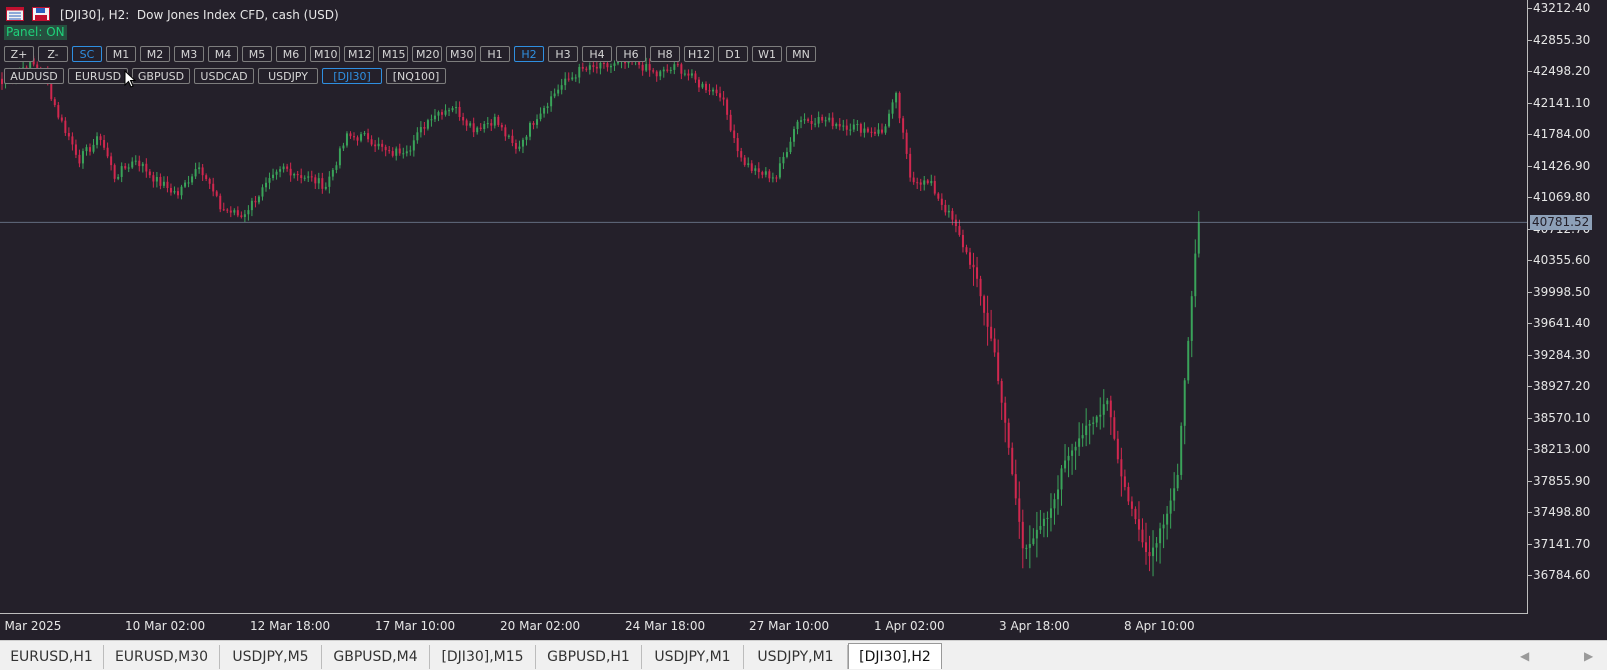  Describe the element at coordinates (352, 76) in the screenshot. I see `symbol-button-dji30: [DJI30]` at that location.